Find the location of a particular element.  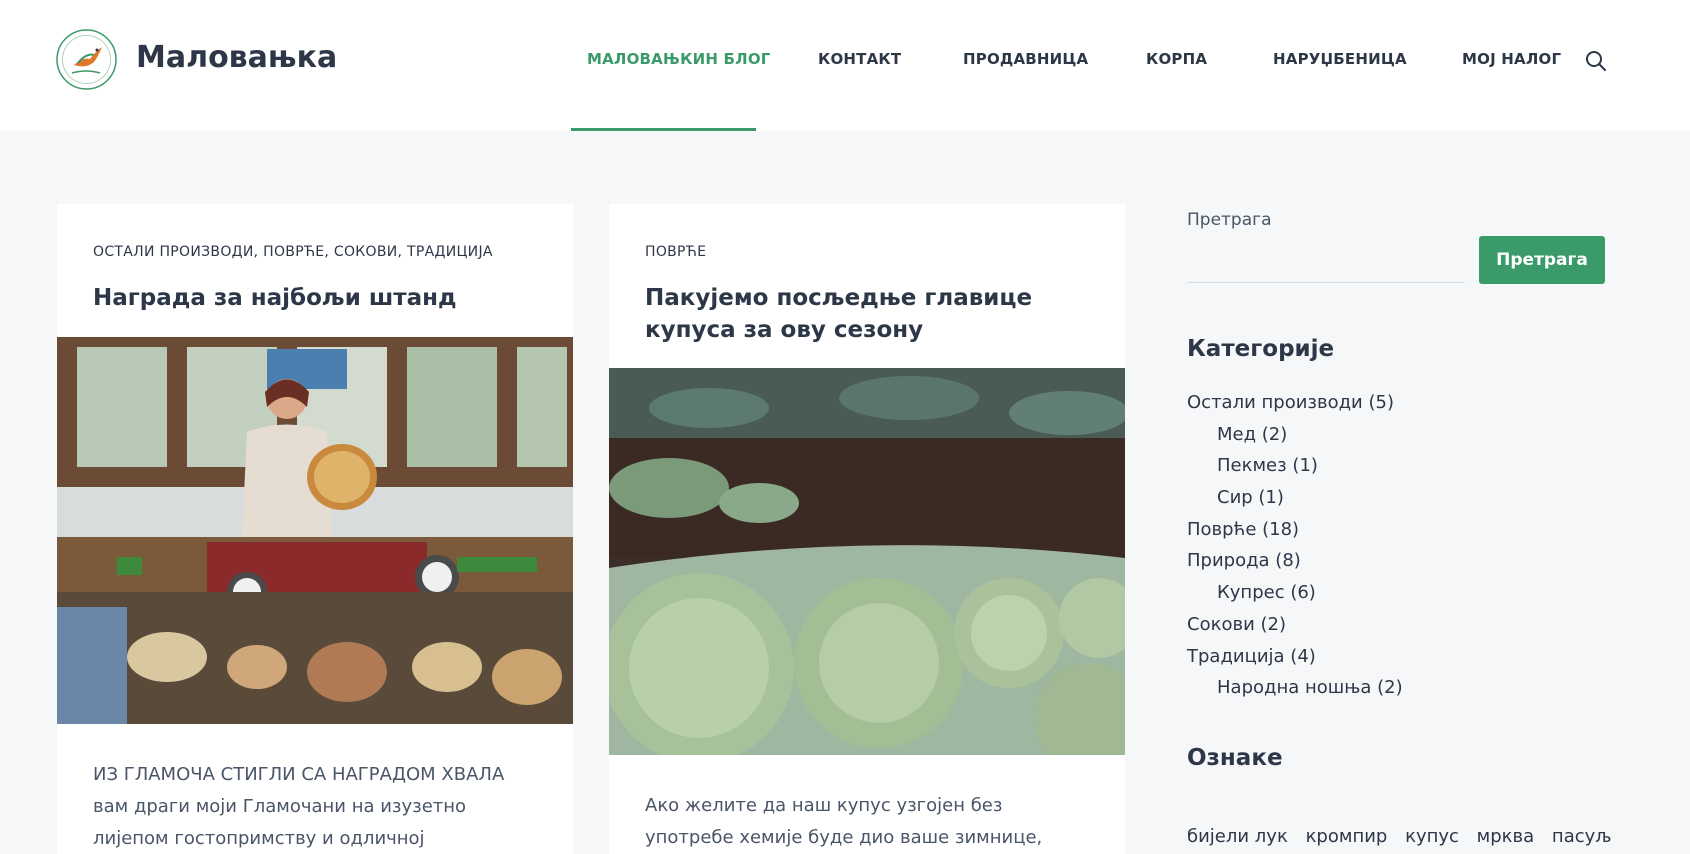

active-nav-indicator is located at coordinates (663, 129).